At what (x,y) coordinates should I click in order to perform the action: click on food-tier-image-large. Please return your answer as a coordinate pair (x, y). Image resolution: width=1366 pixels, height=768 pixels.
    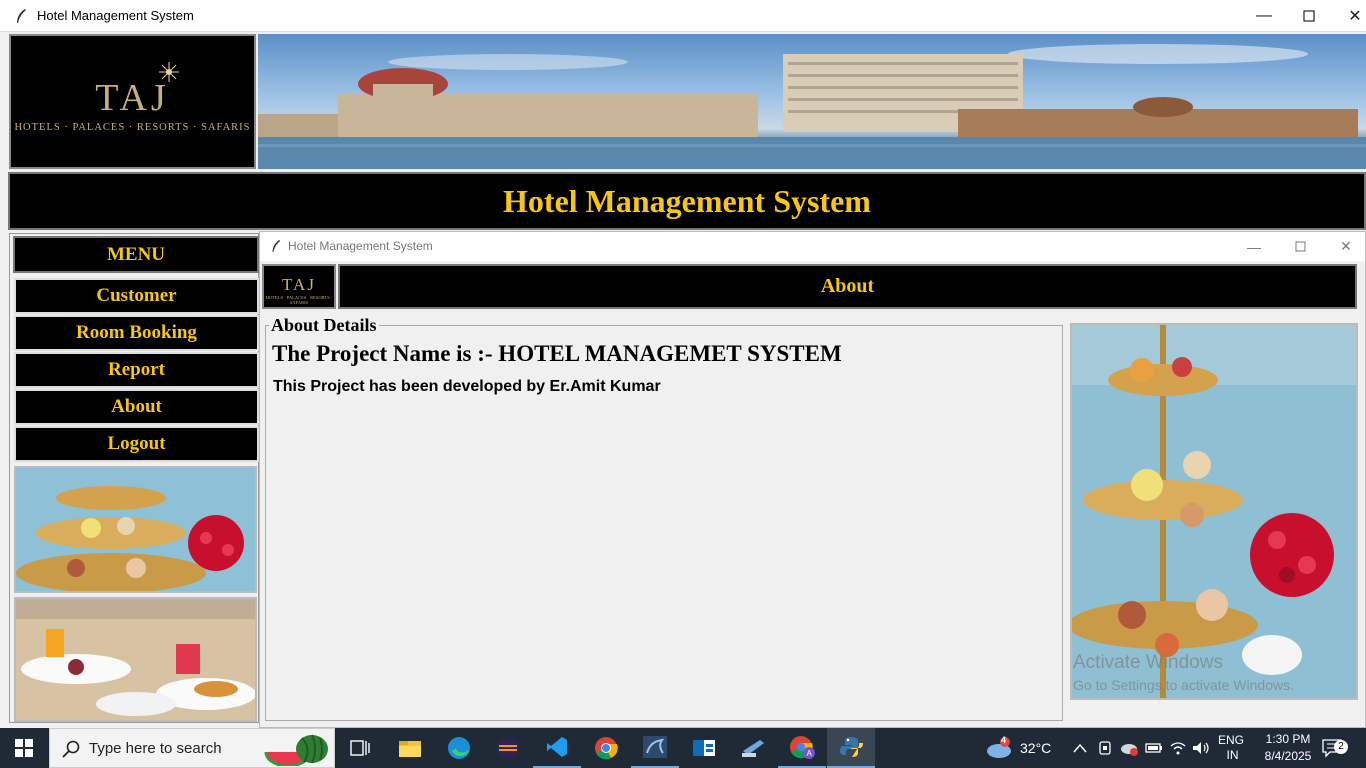
    Looking at the image, I should click on (1214, 511).